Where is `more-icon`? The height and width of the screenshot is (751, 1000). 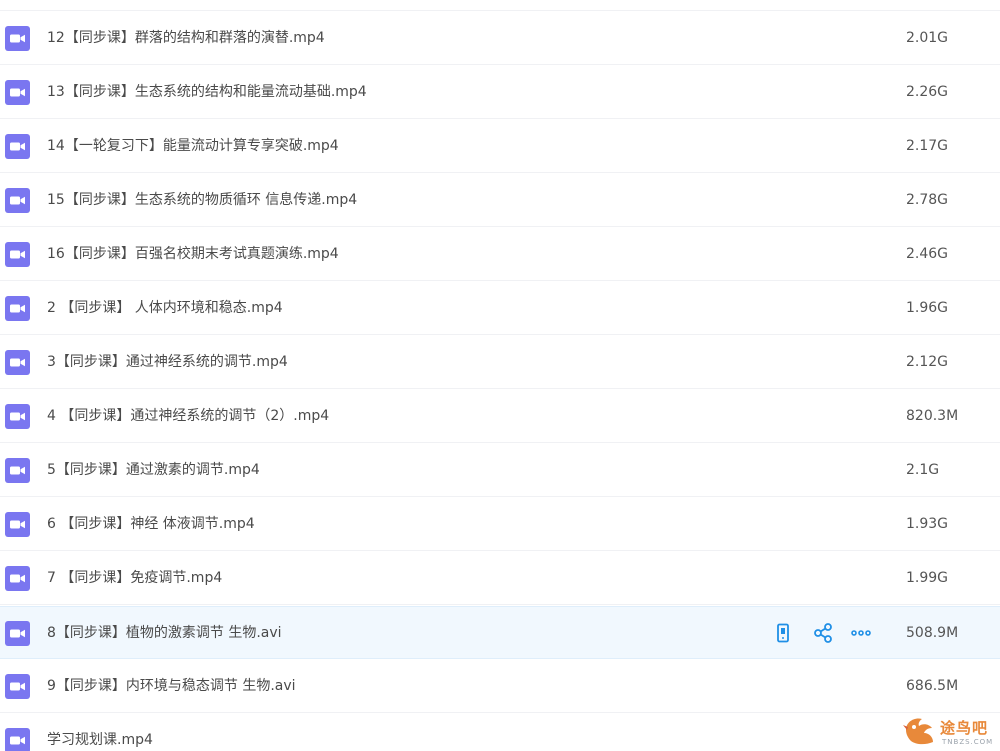 more-icon is located at coordinates (861, 633).